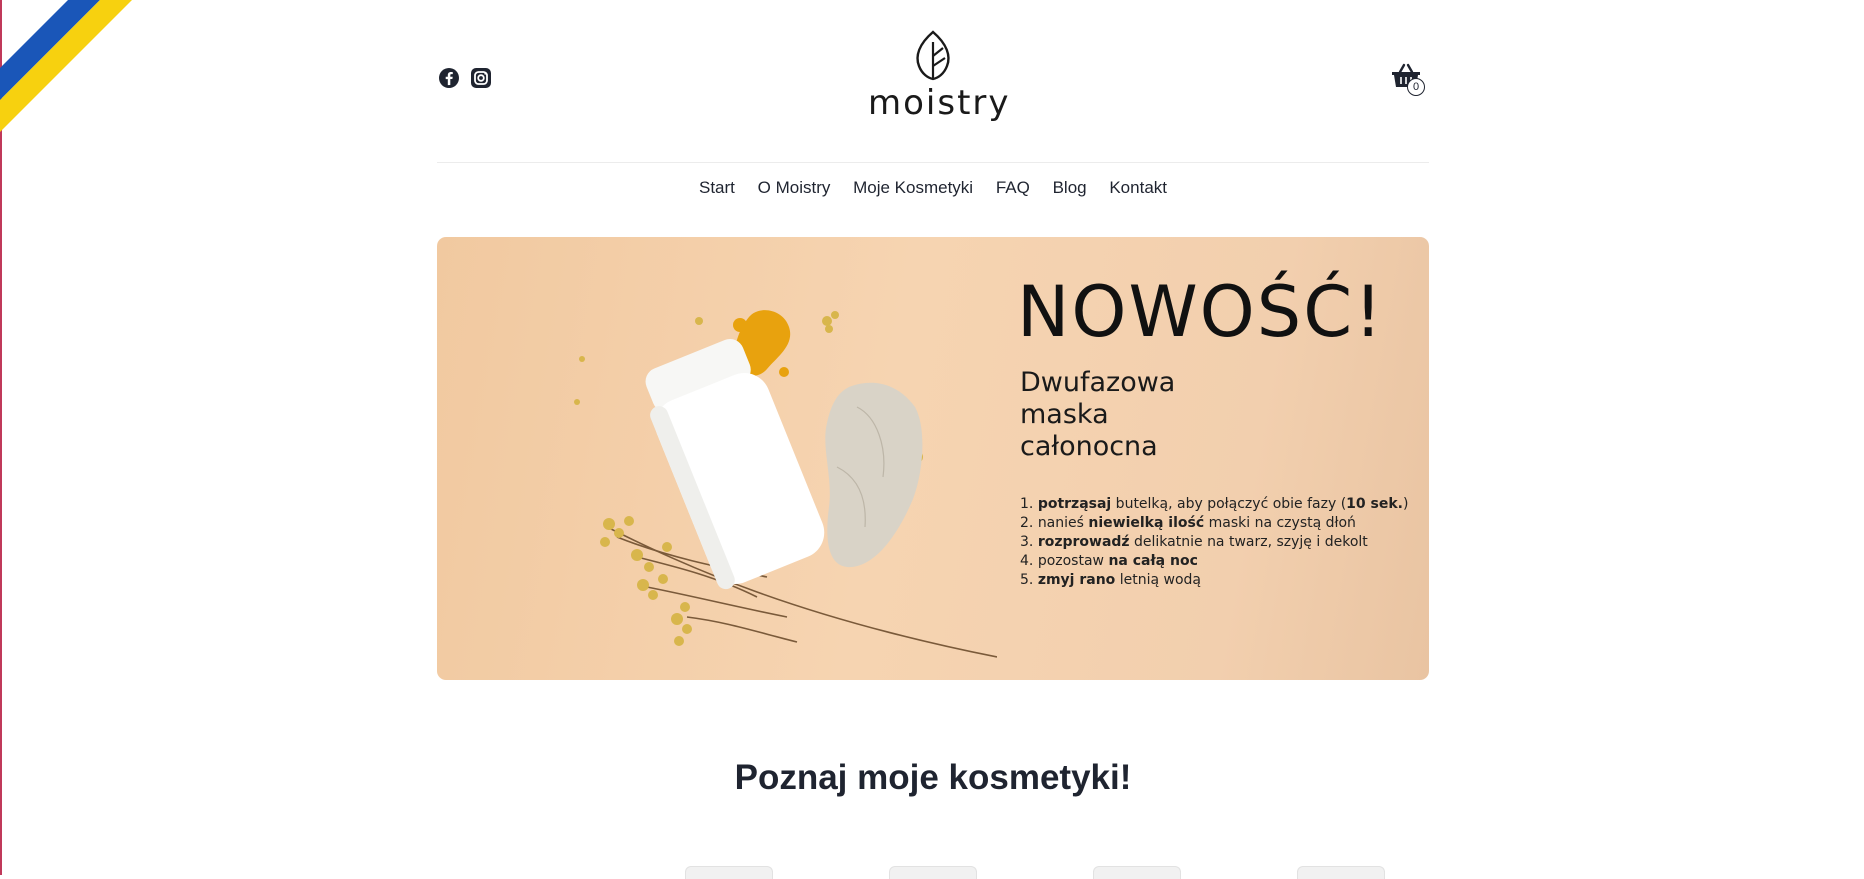 This screenshot has width=1864, height=879. What do you see at coordinates (465, 78) in the screenshot?
I see `social-links` at bounding box center [465, 78].